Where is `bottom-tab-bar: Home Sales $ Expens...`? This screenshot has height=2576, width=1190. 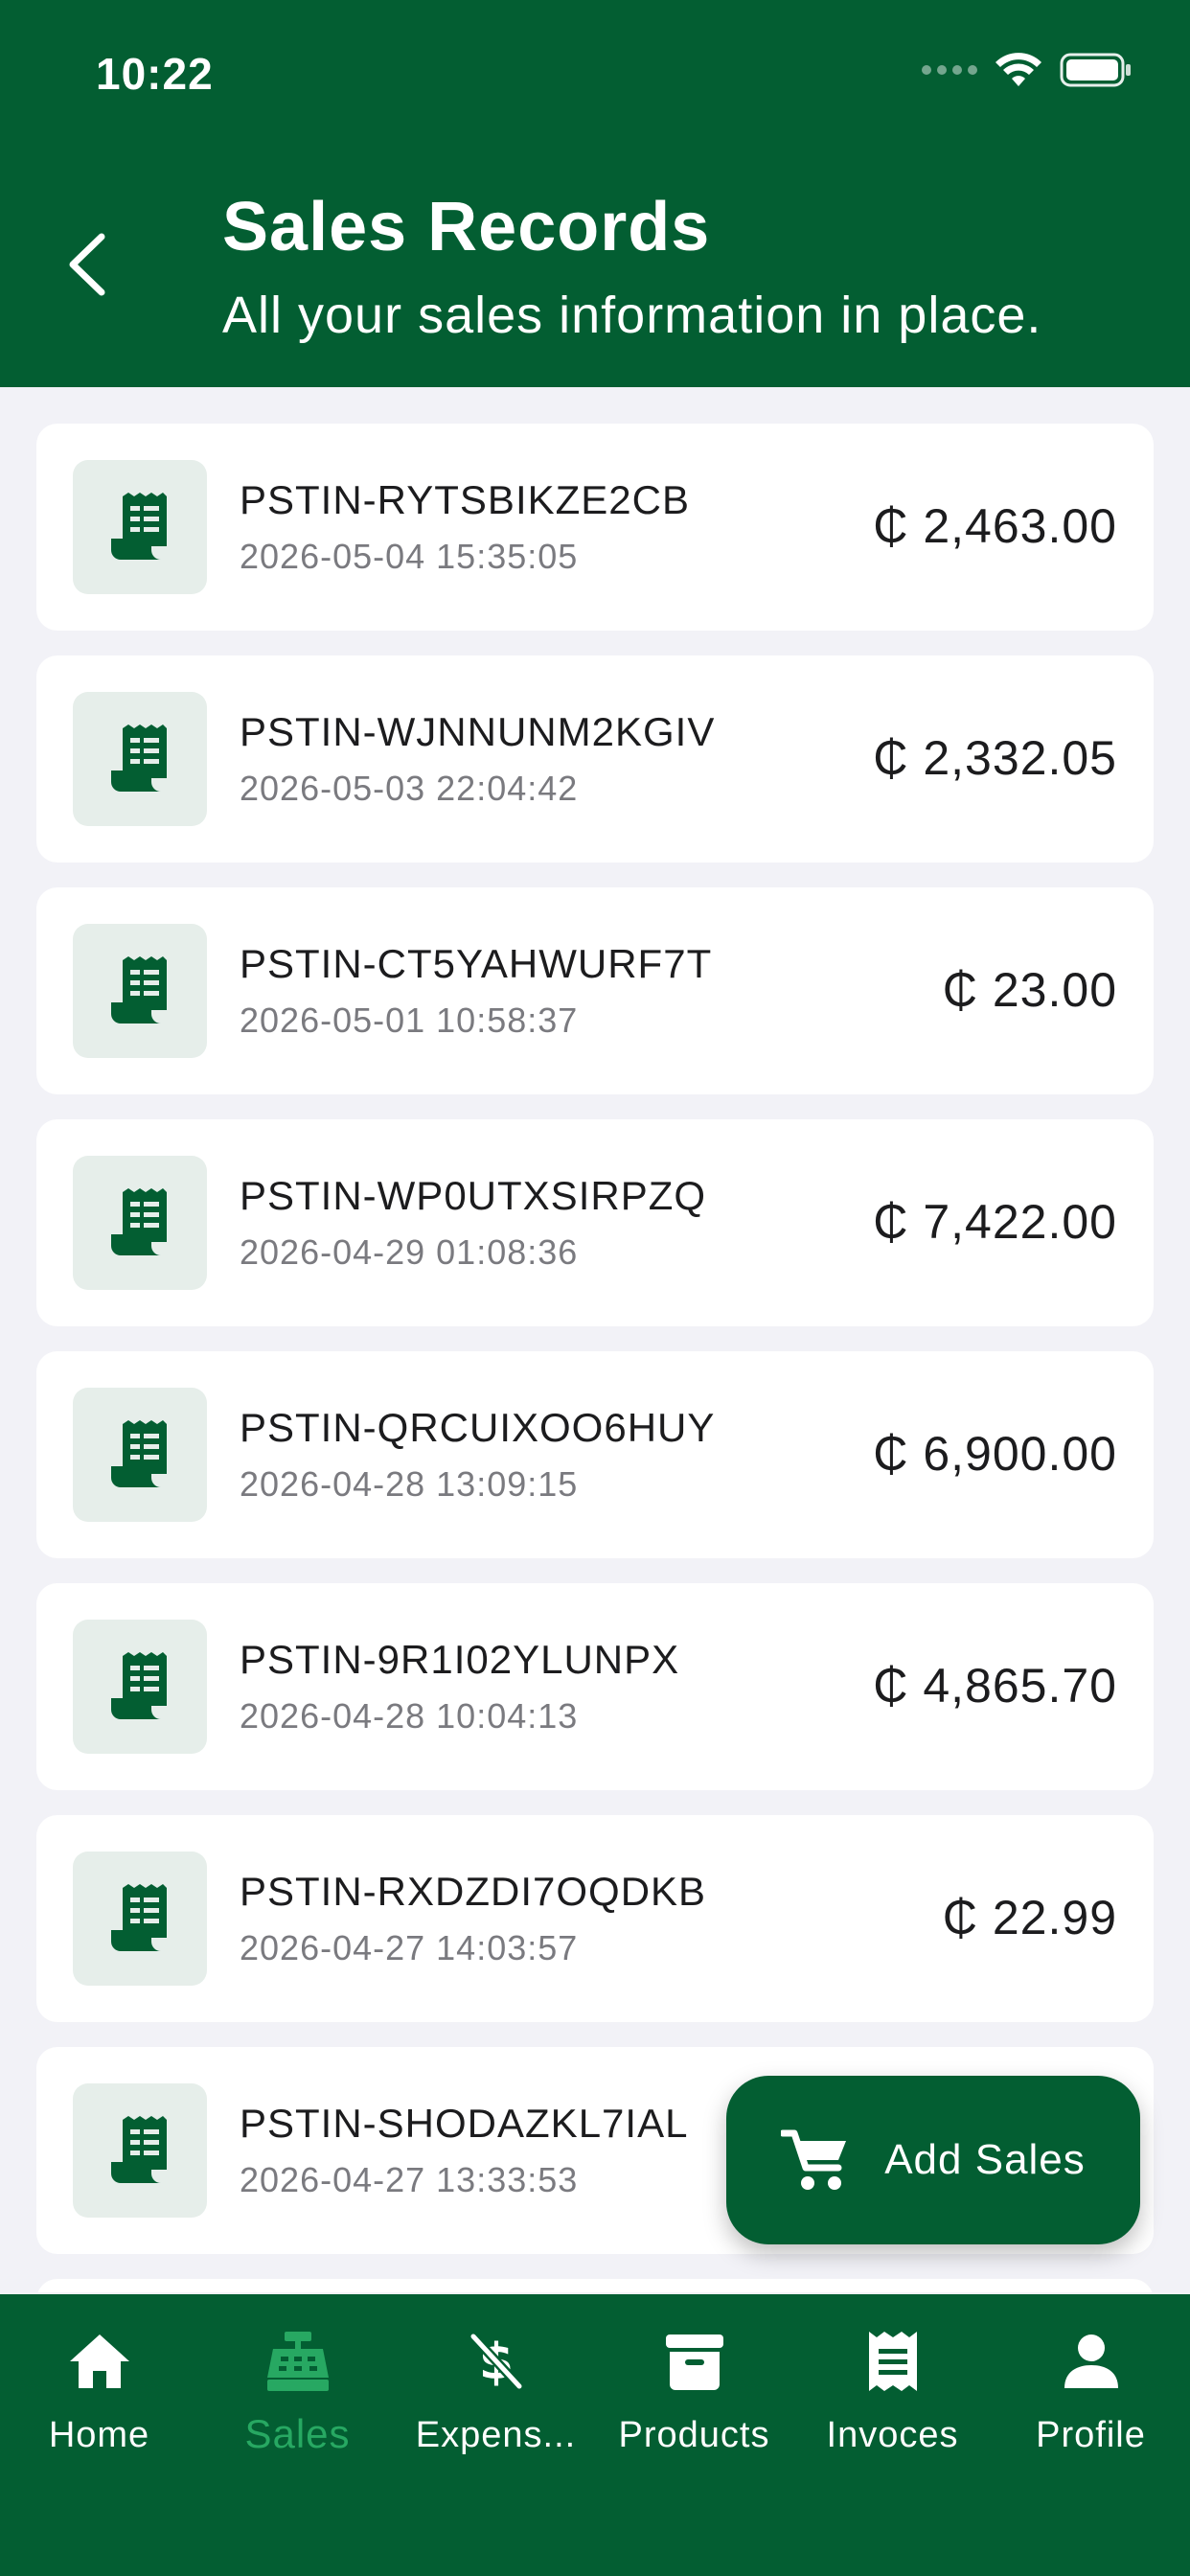 bottom-tab-bar: Home Sales $ Expens... is located at coordinates (595, 2435).